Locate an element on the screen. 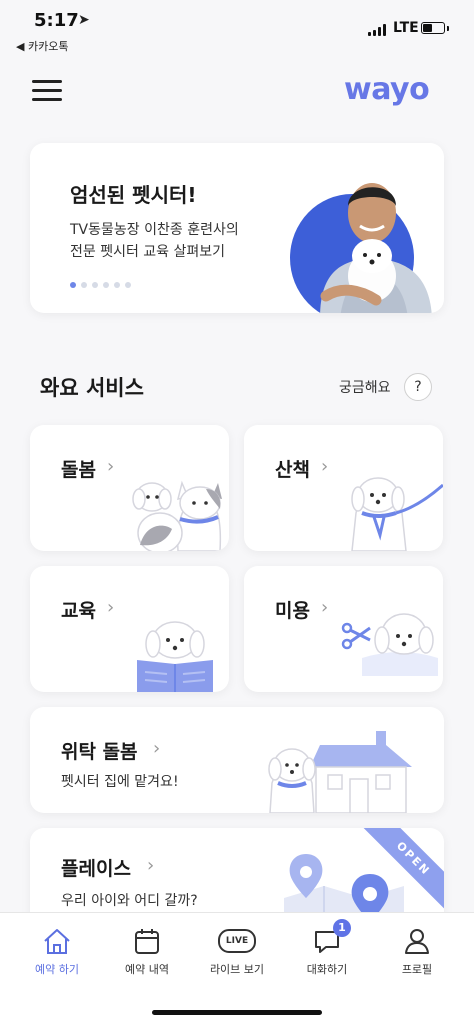 The width and height of the screenshot is (474, 1026). banner-pagination is located at coordinates (100, 285).